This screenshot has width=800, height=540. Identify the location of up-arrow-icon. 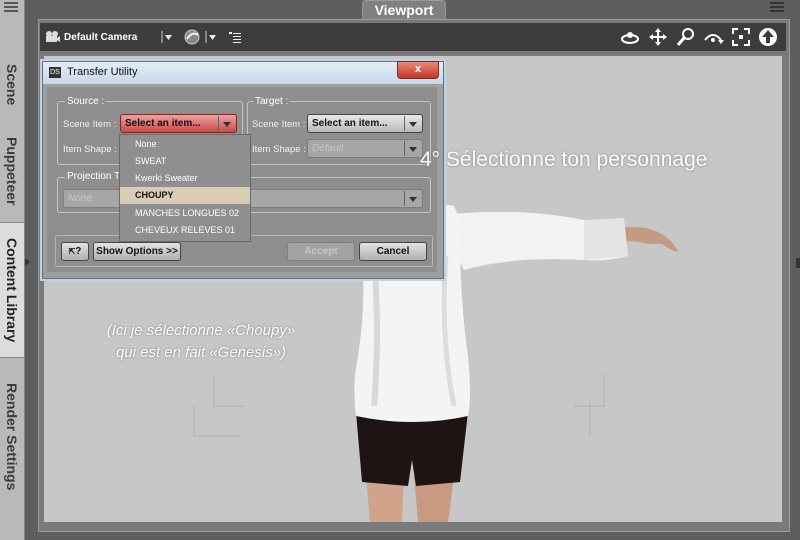
(768, 37).